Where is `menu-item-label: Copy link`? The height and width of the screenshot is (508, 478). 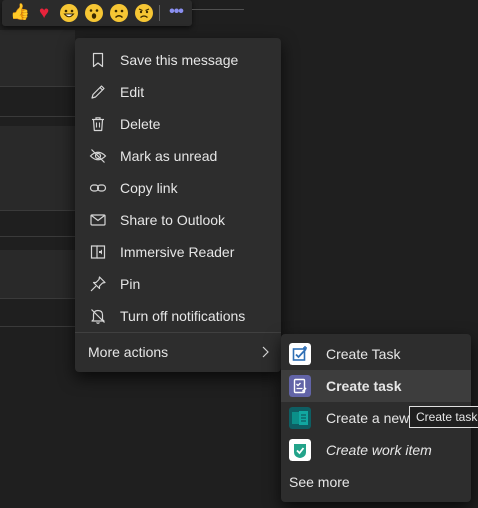 menu-item-label: Copy link is located at coordinates (149, 188).